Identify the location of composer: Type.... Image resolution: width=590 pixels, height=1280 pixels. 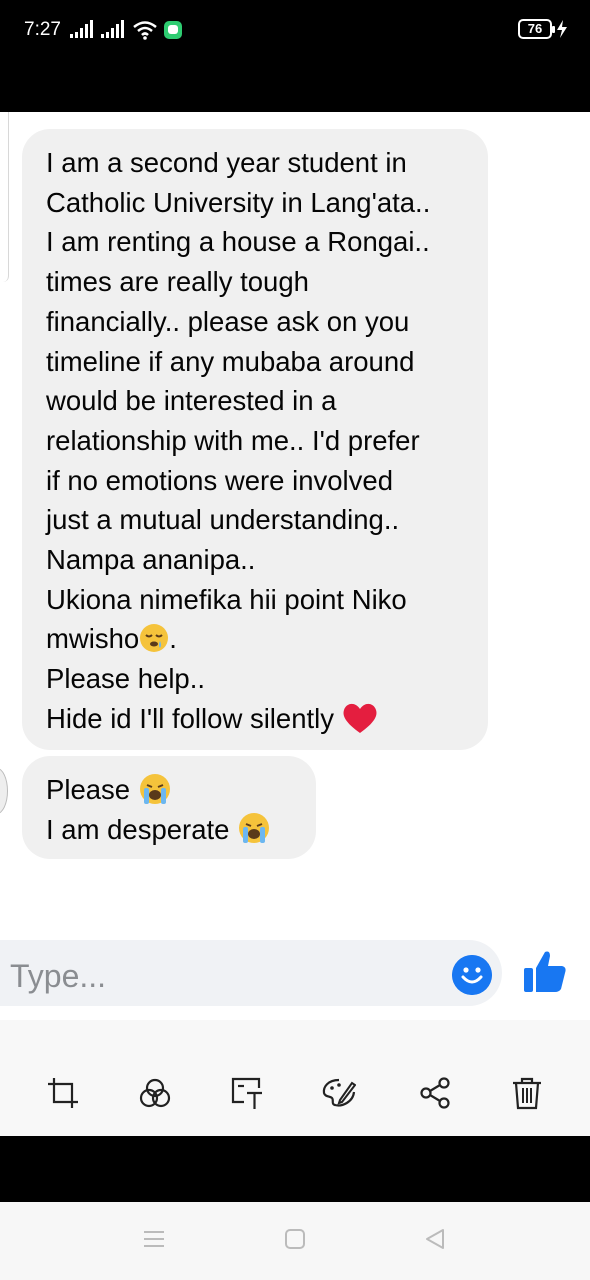
(295, 979).